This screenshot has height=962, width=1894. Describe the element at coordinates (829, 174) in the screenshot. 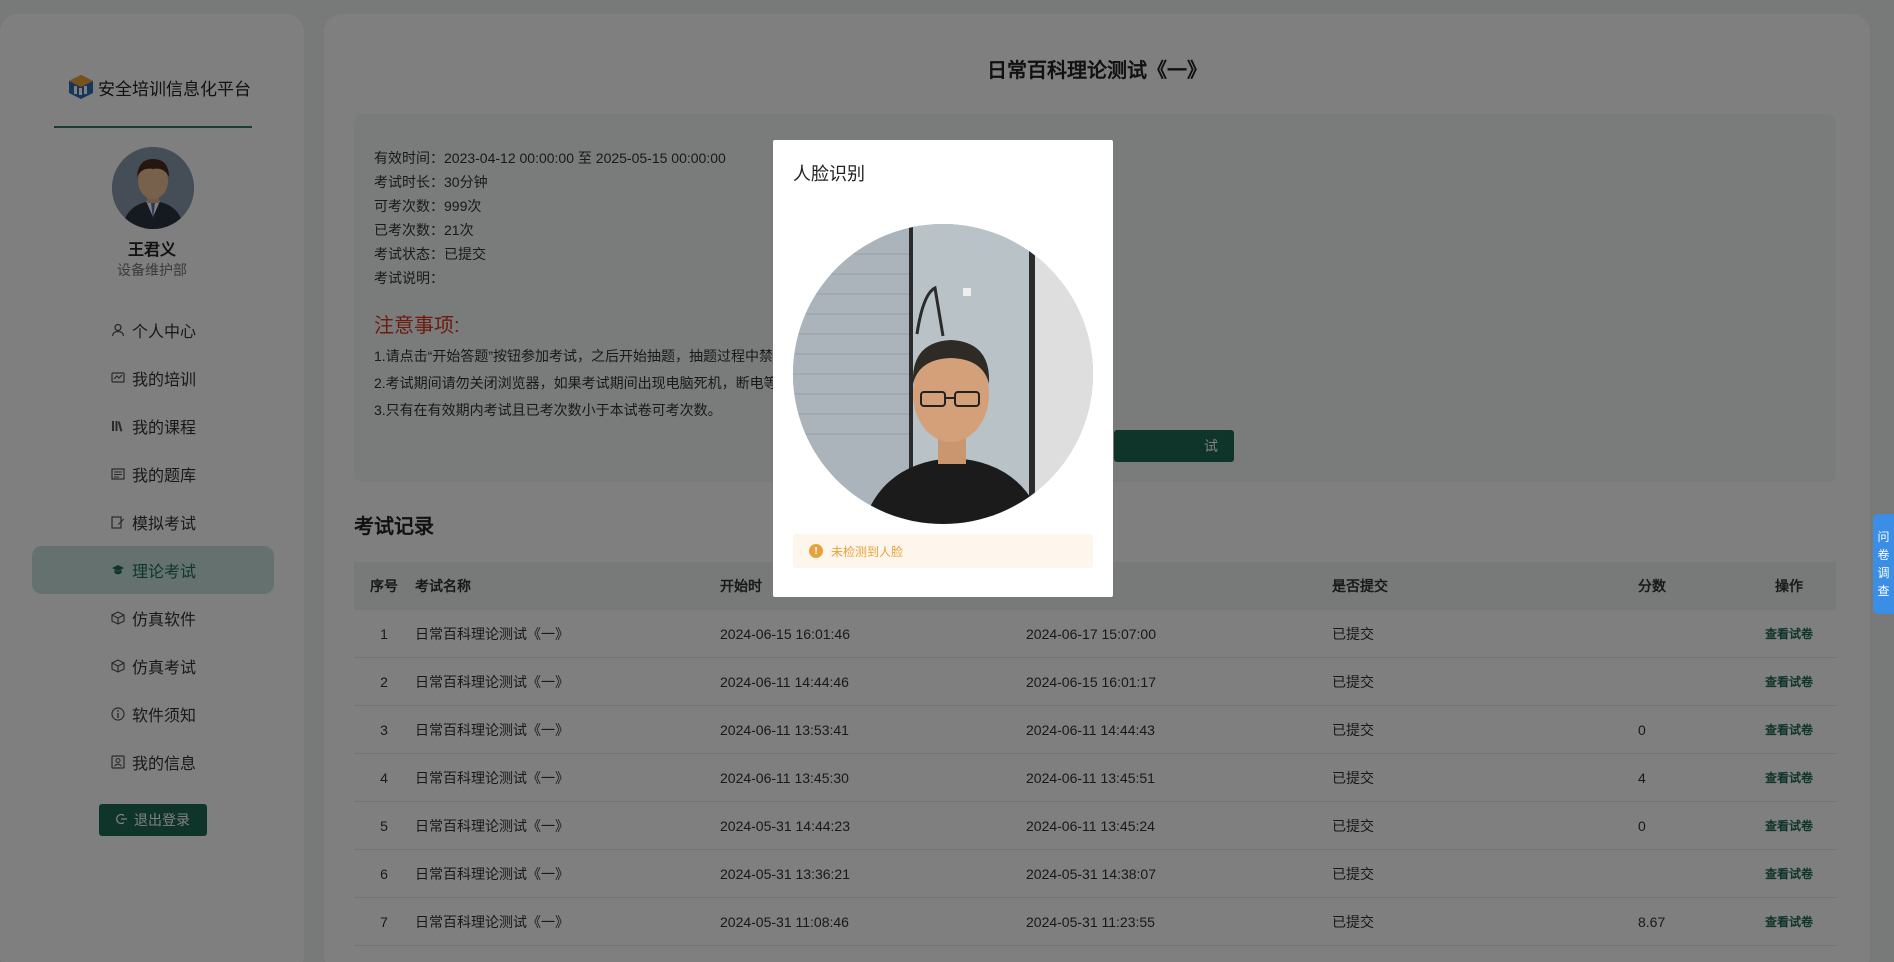

I see `dialog-title: 人脸识别` at that location.